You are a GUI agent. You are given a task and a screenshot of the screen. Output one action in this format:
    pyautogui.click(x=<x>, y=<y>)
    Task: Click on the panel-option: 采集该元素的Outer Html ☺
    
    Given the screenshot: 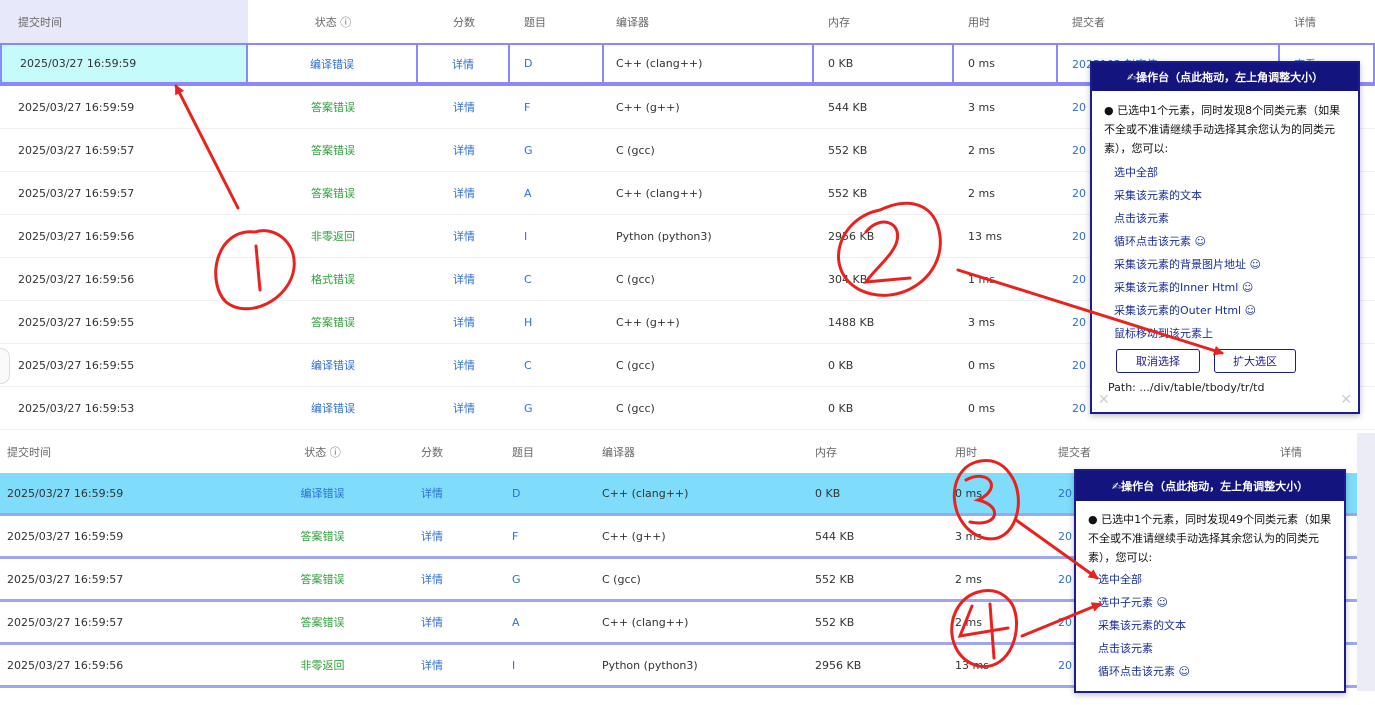 What is the action you would take?
    pyautogui.click(x=1225, y=310)
    